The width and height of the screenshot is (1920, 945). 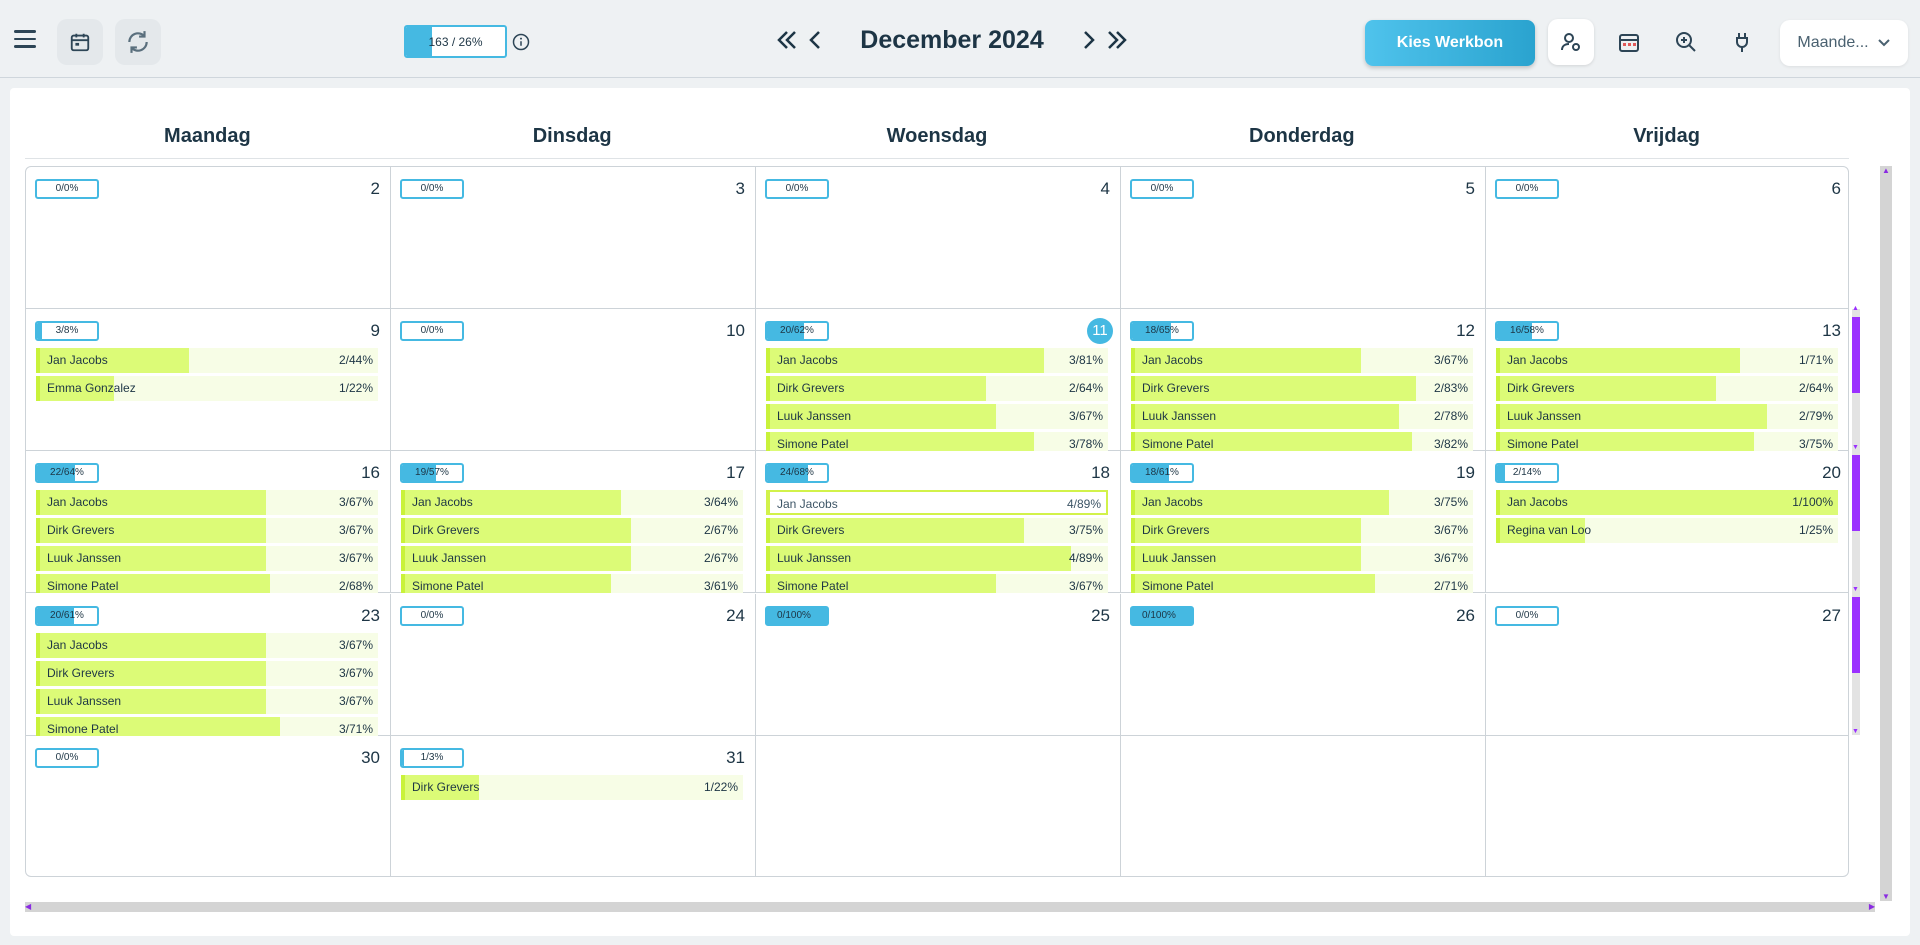 I want to click on employee-row: Simone Patel 3/61%, so click(x=572, y=584).